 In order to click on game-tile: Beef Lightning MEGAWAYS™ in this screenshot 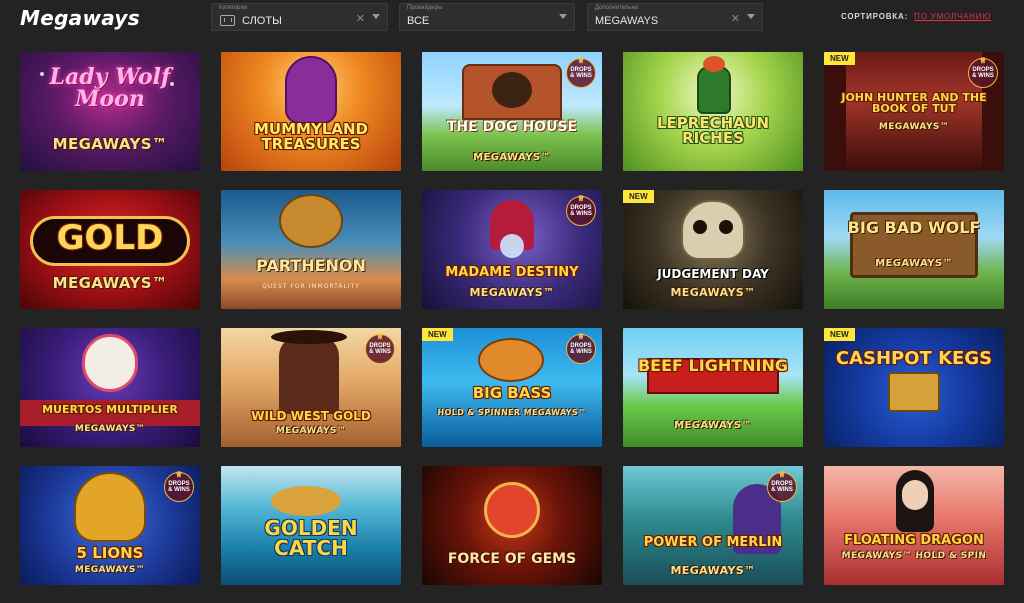, I will do `click(713, 387)`.